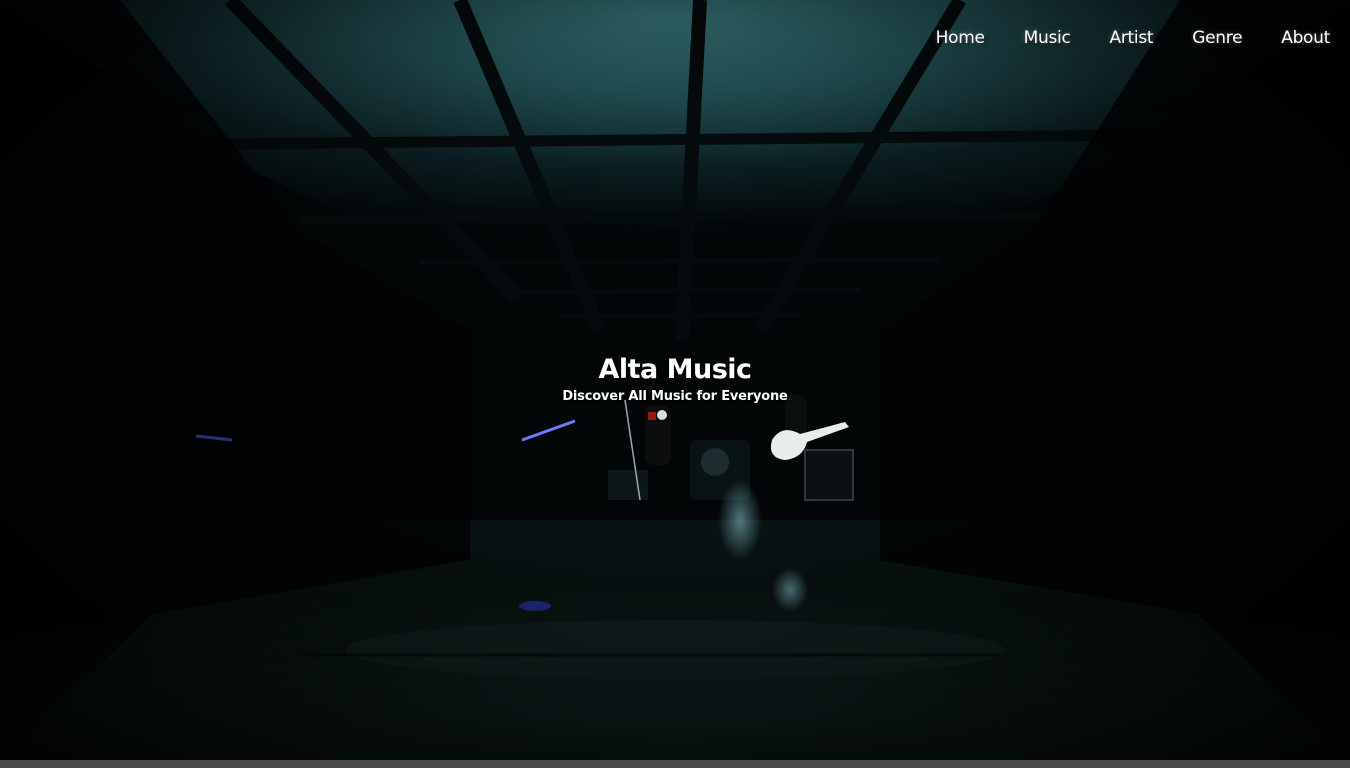 This screenshot has width=1350, height=768. What do you see at coordinates (675, 396) in the screenshot?
I see `hero-subtitle: Discover All Music for Everyone` at bounding box center [675, 396].